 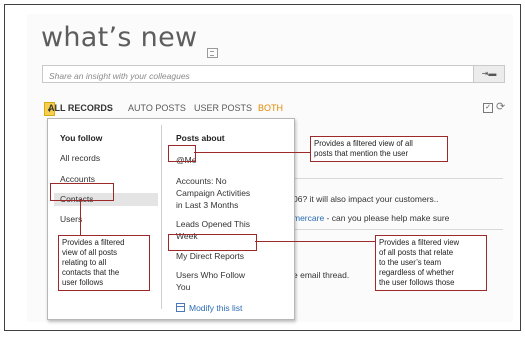 I want to click on post-icon: ⇥▬, so click(x=489, y=73).